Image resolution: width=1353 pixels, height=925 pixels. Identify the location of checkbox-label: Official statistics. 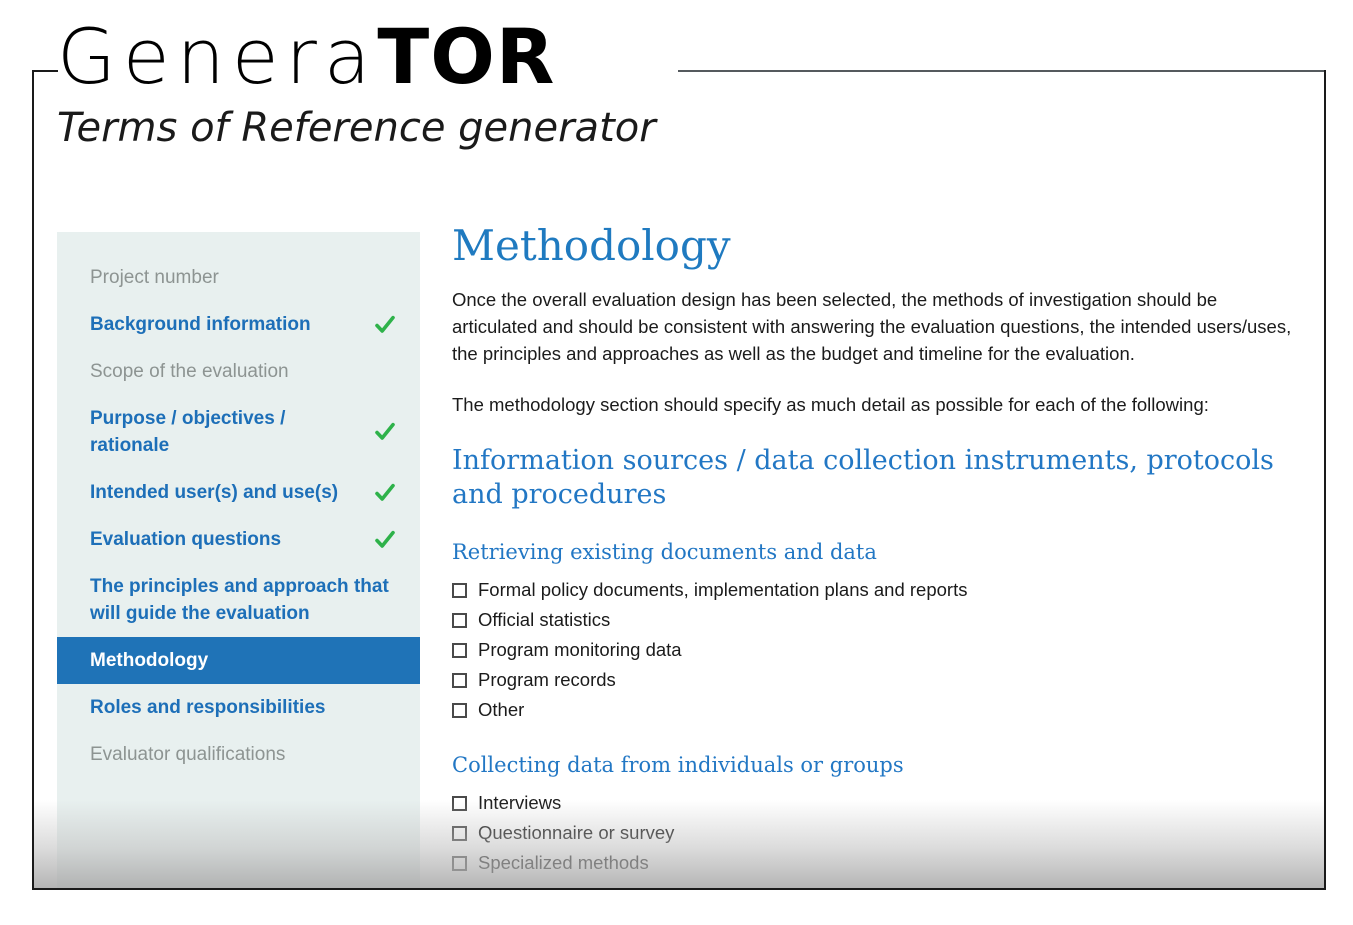
(544, 619).